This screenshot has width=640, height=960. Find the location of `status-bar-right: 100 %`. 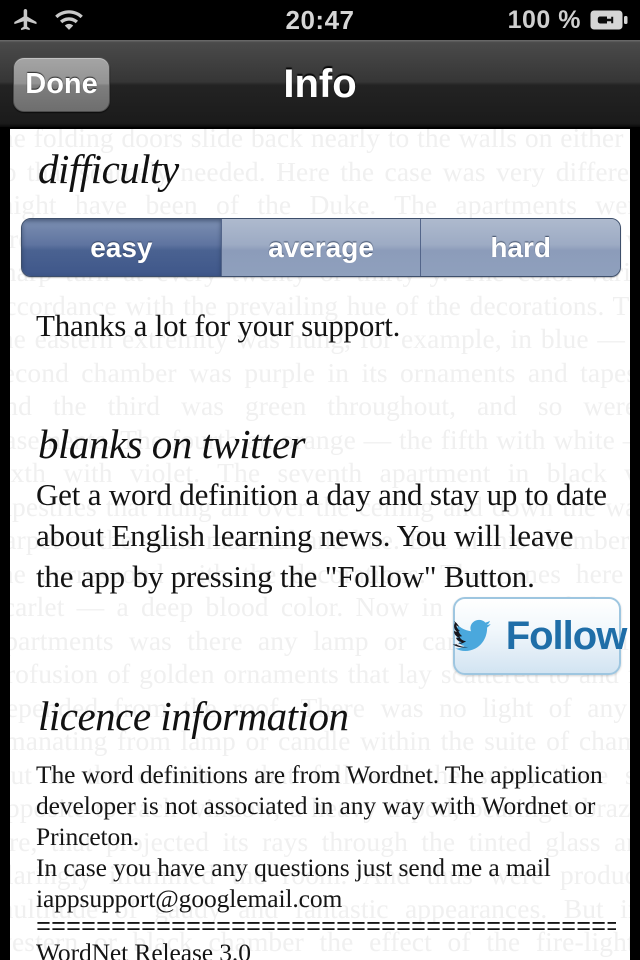

status-bar-right: 100 % is located at coordinates (568, 20).